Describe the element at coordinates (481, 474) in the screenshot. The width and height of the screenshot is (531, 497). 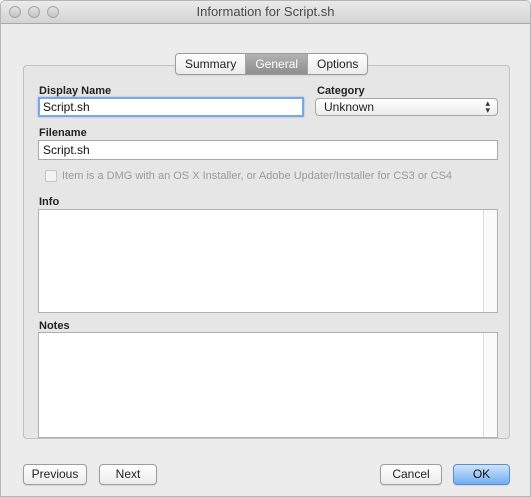
I see `ok-button: OK` at that location.